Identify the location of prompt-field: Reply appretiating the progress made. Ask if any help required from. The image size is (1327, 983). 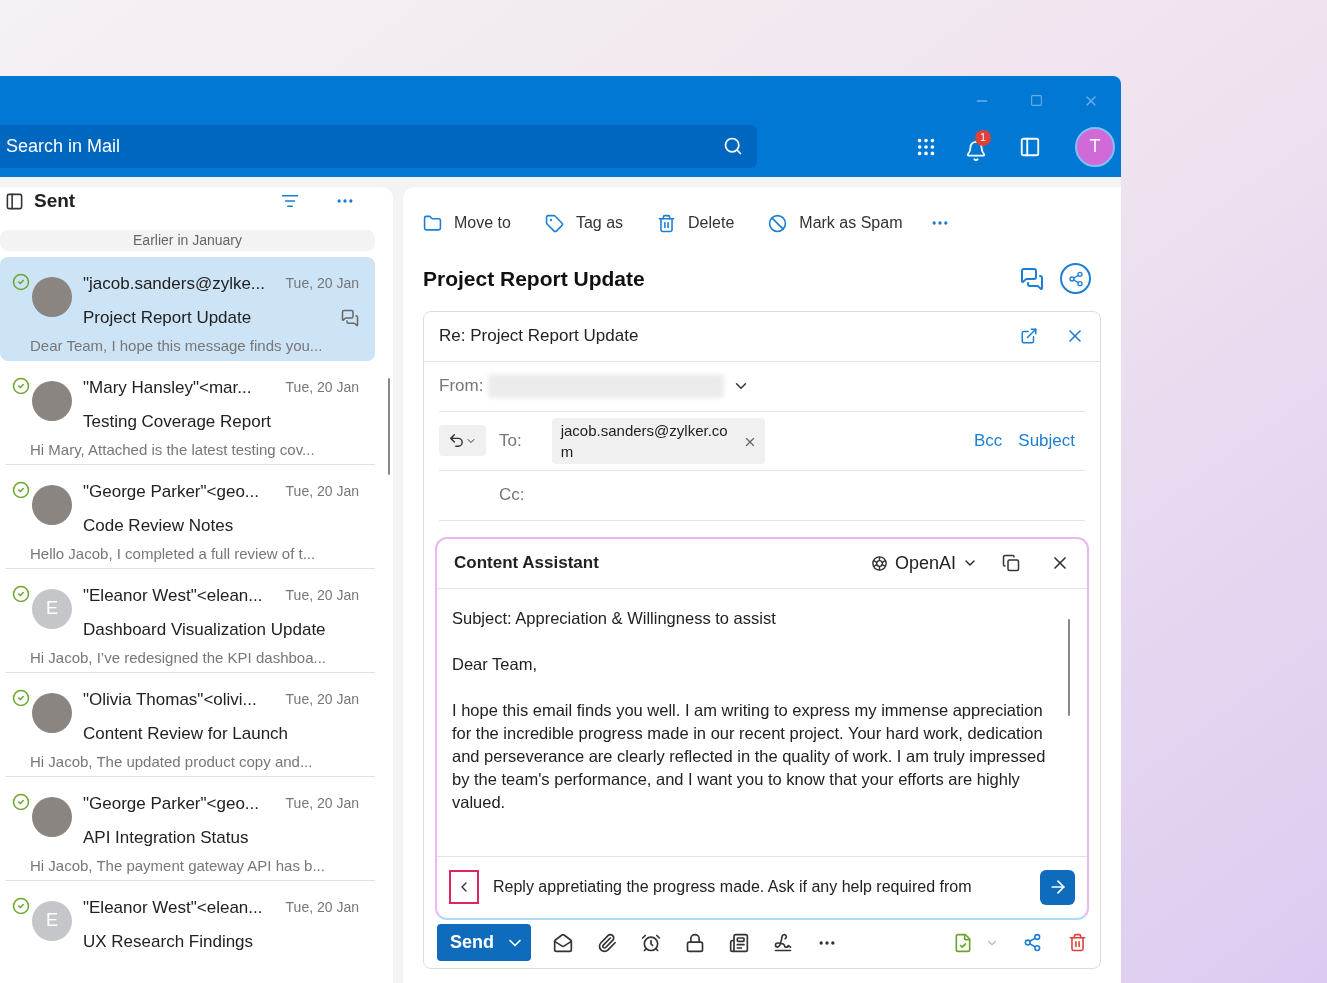
(762, 887).